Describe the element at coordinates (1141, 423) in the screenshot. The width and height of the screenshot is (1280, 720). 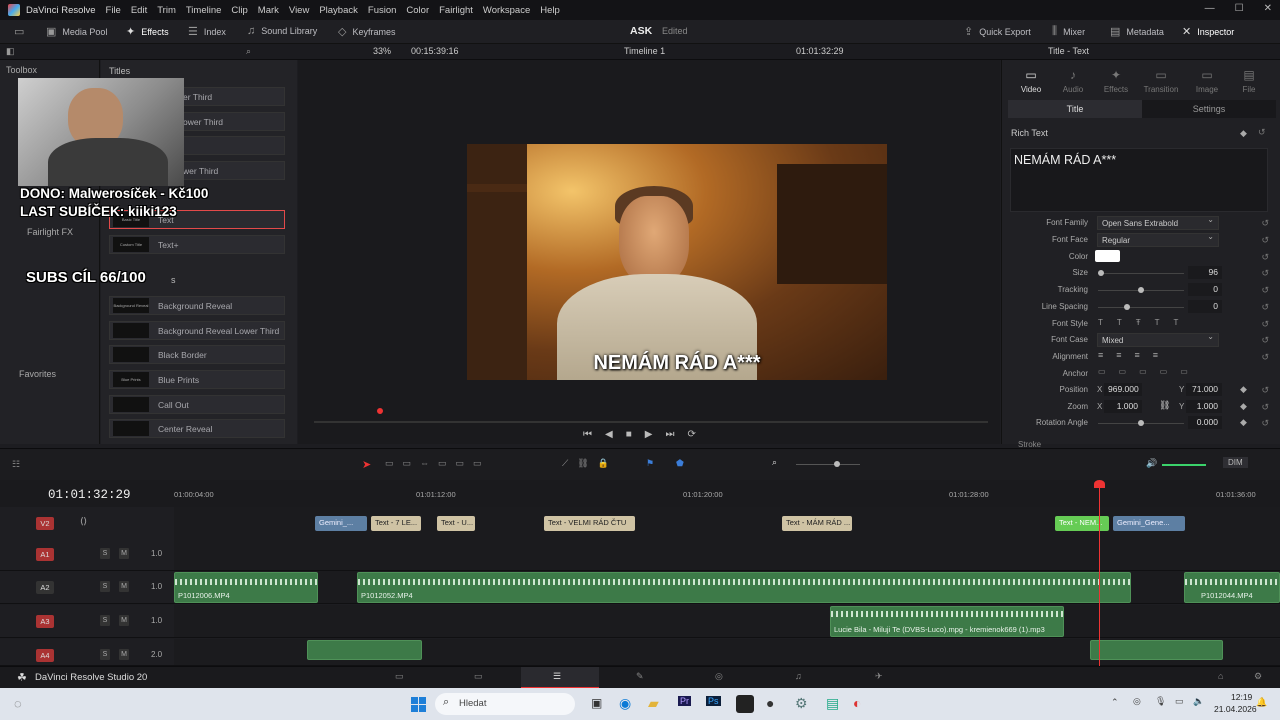
I see `rotation-slider` at that location.